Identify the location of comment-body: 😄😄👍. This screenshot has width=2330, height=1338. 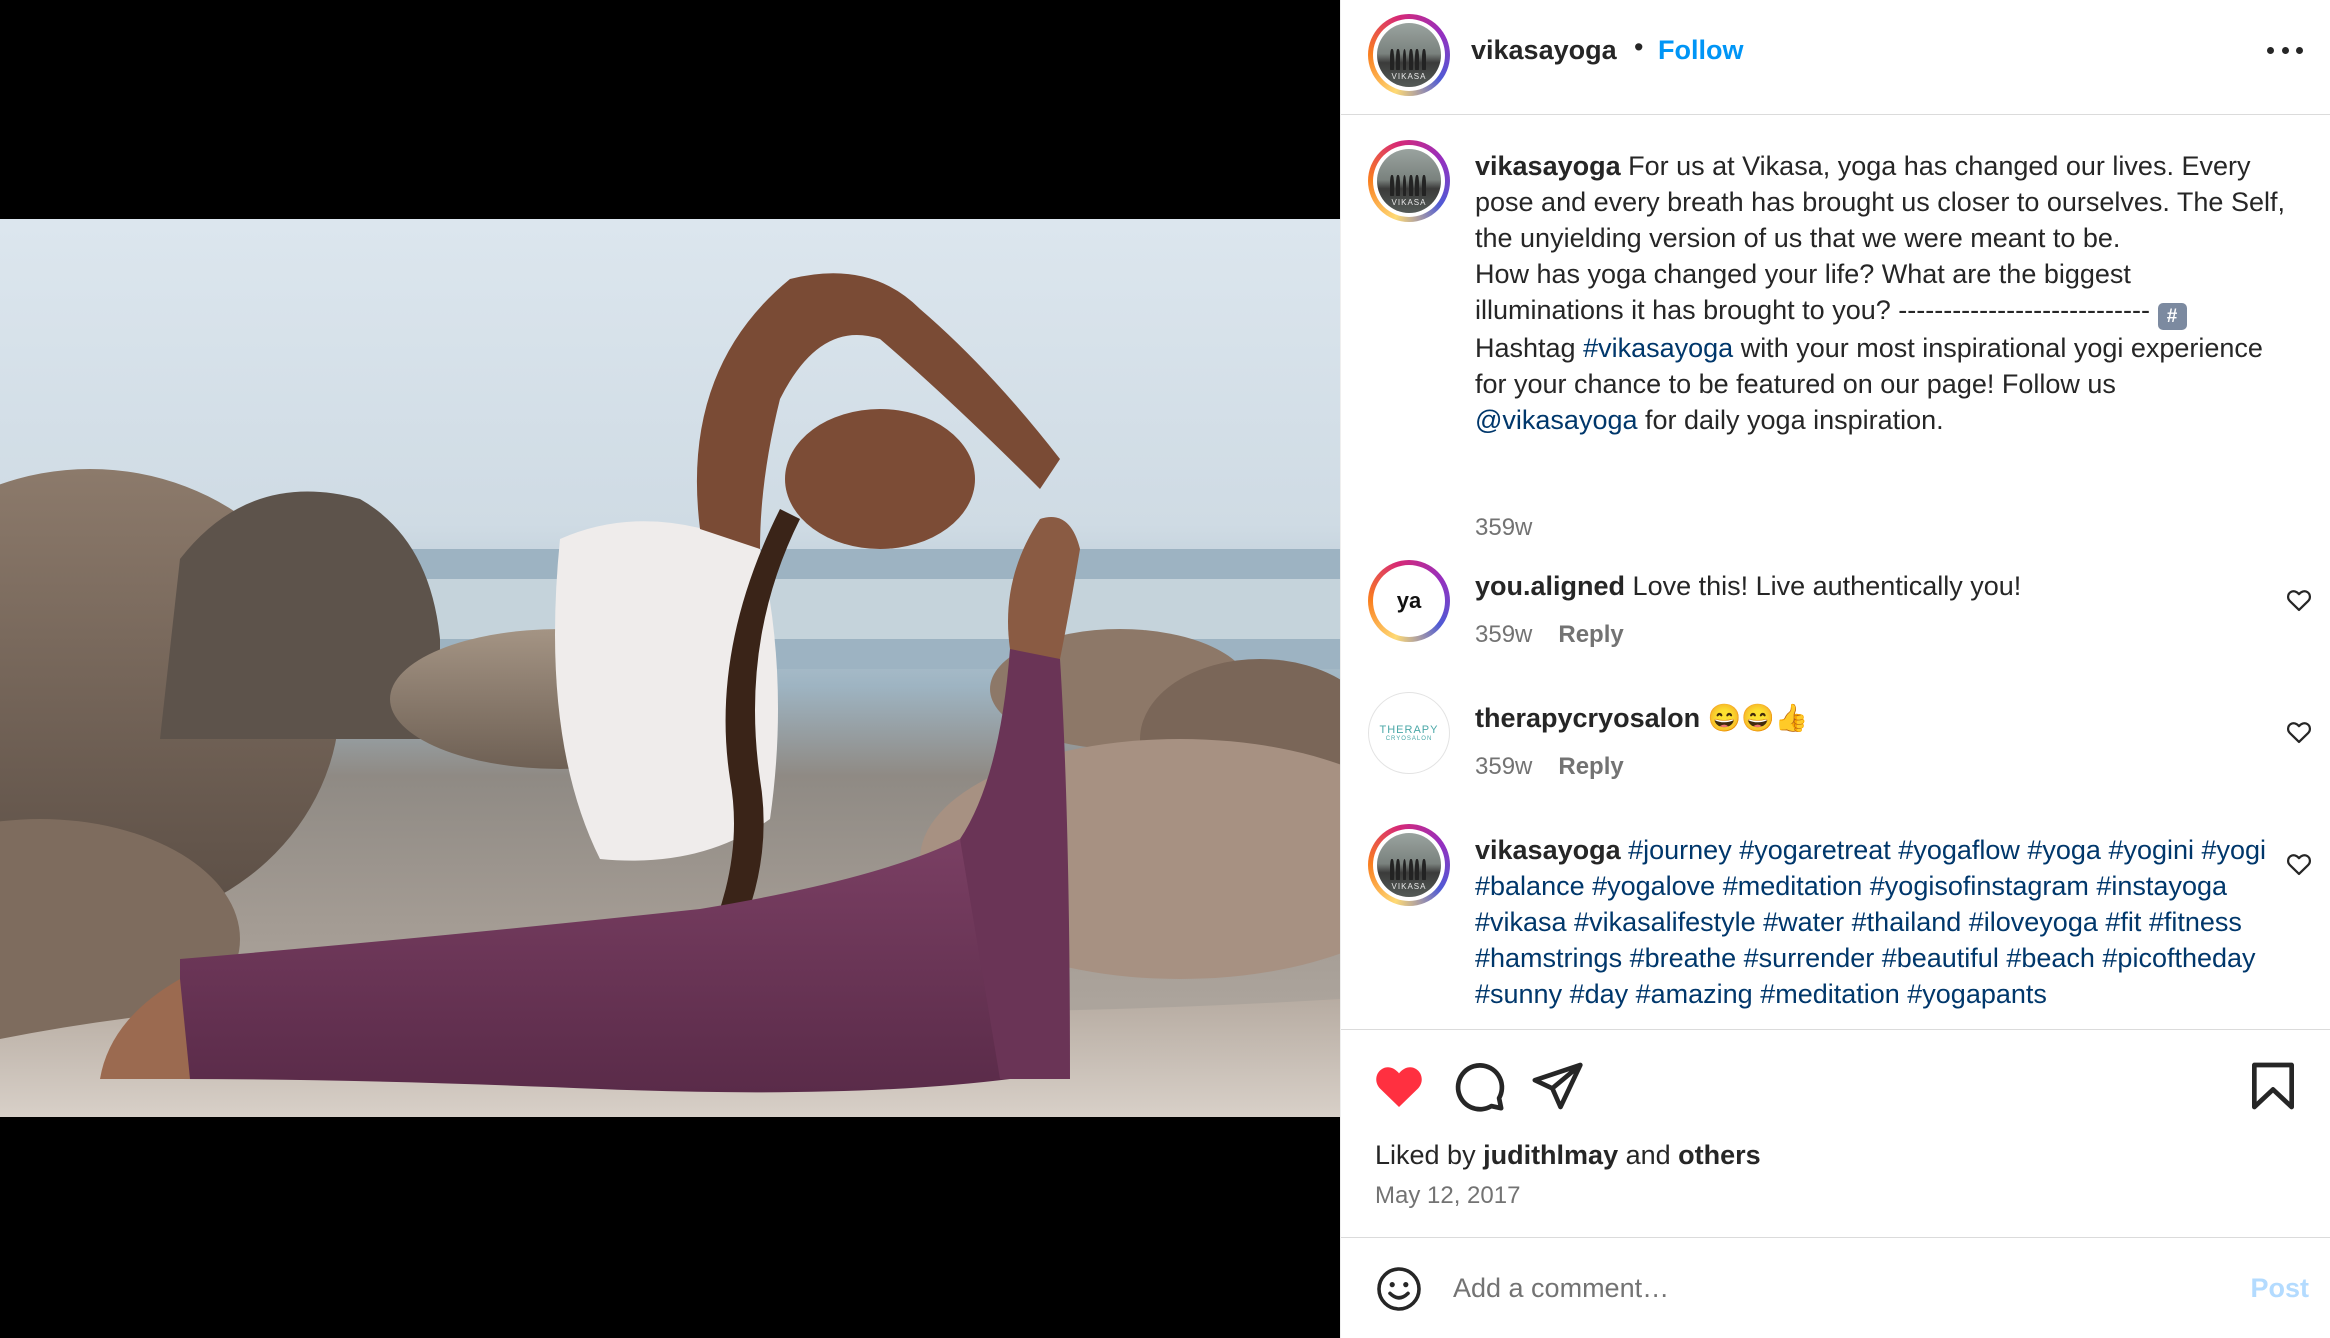
(1758, 718).